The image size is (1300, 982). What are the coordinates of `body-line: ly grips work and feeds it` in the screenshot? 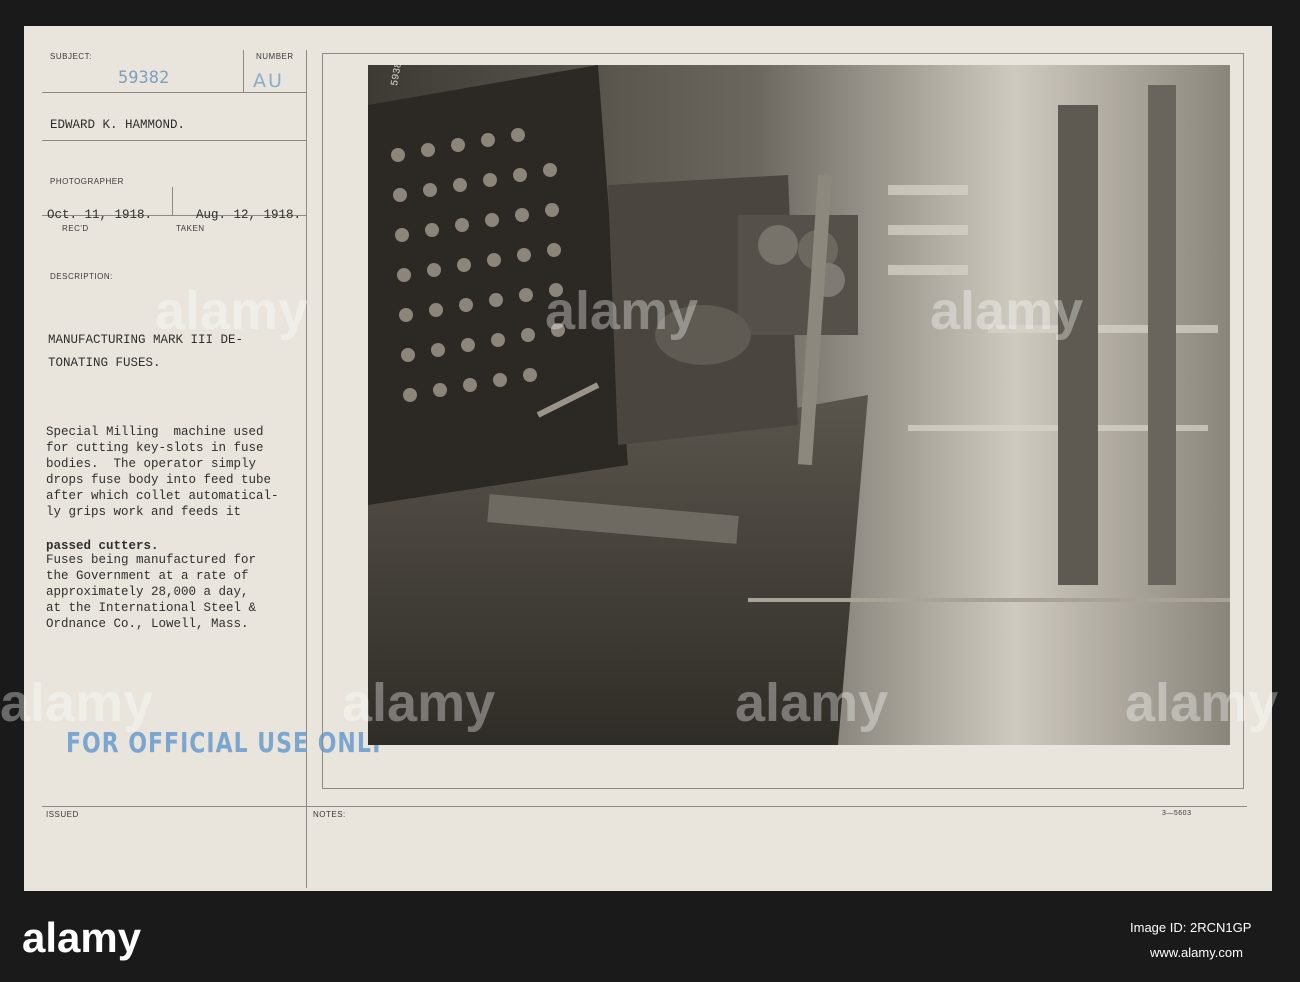 It's located at (144, 512).